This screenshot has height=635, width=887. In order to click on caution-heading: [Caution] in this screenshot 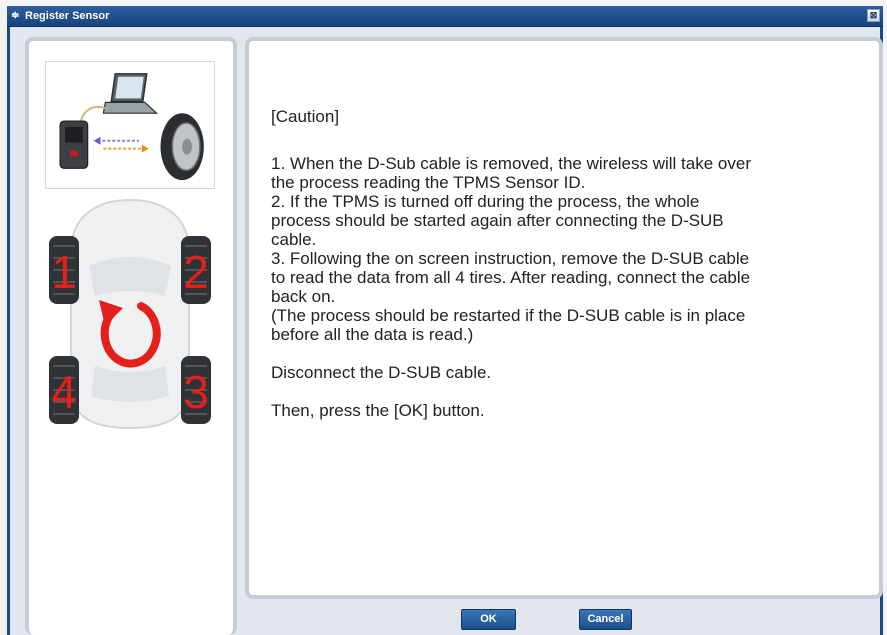, I will do `click(305, 116)`.